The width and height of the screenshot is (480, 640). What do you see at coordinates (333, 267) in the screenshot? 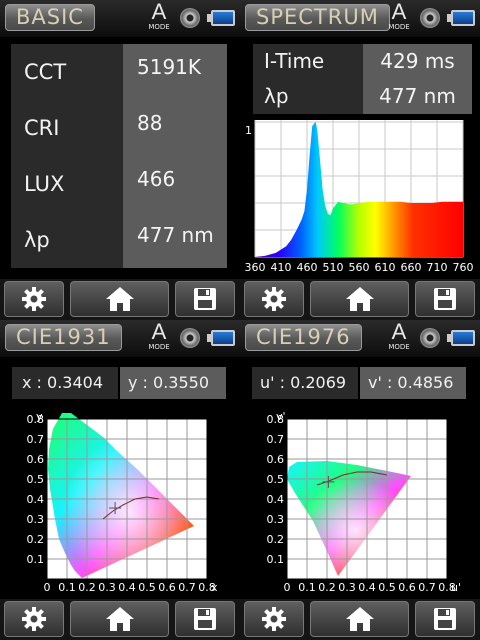
I see `x-tick-label: 510` at bounding box center [333, 267].